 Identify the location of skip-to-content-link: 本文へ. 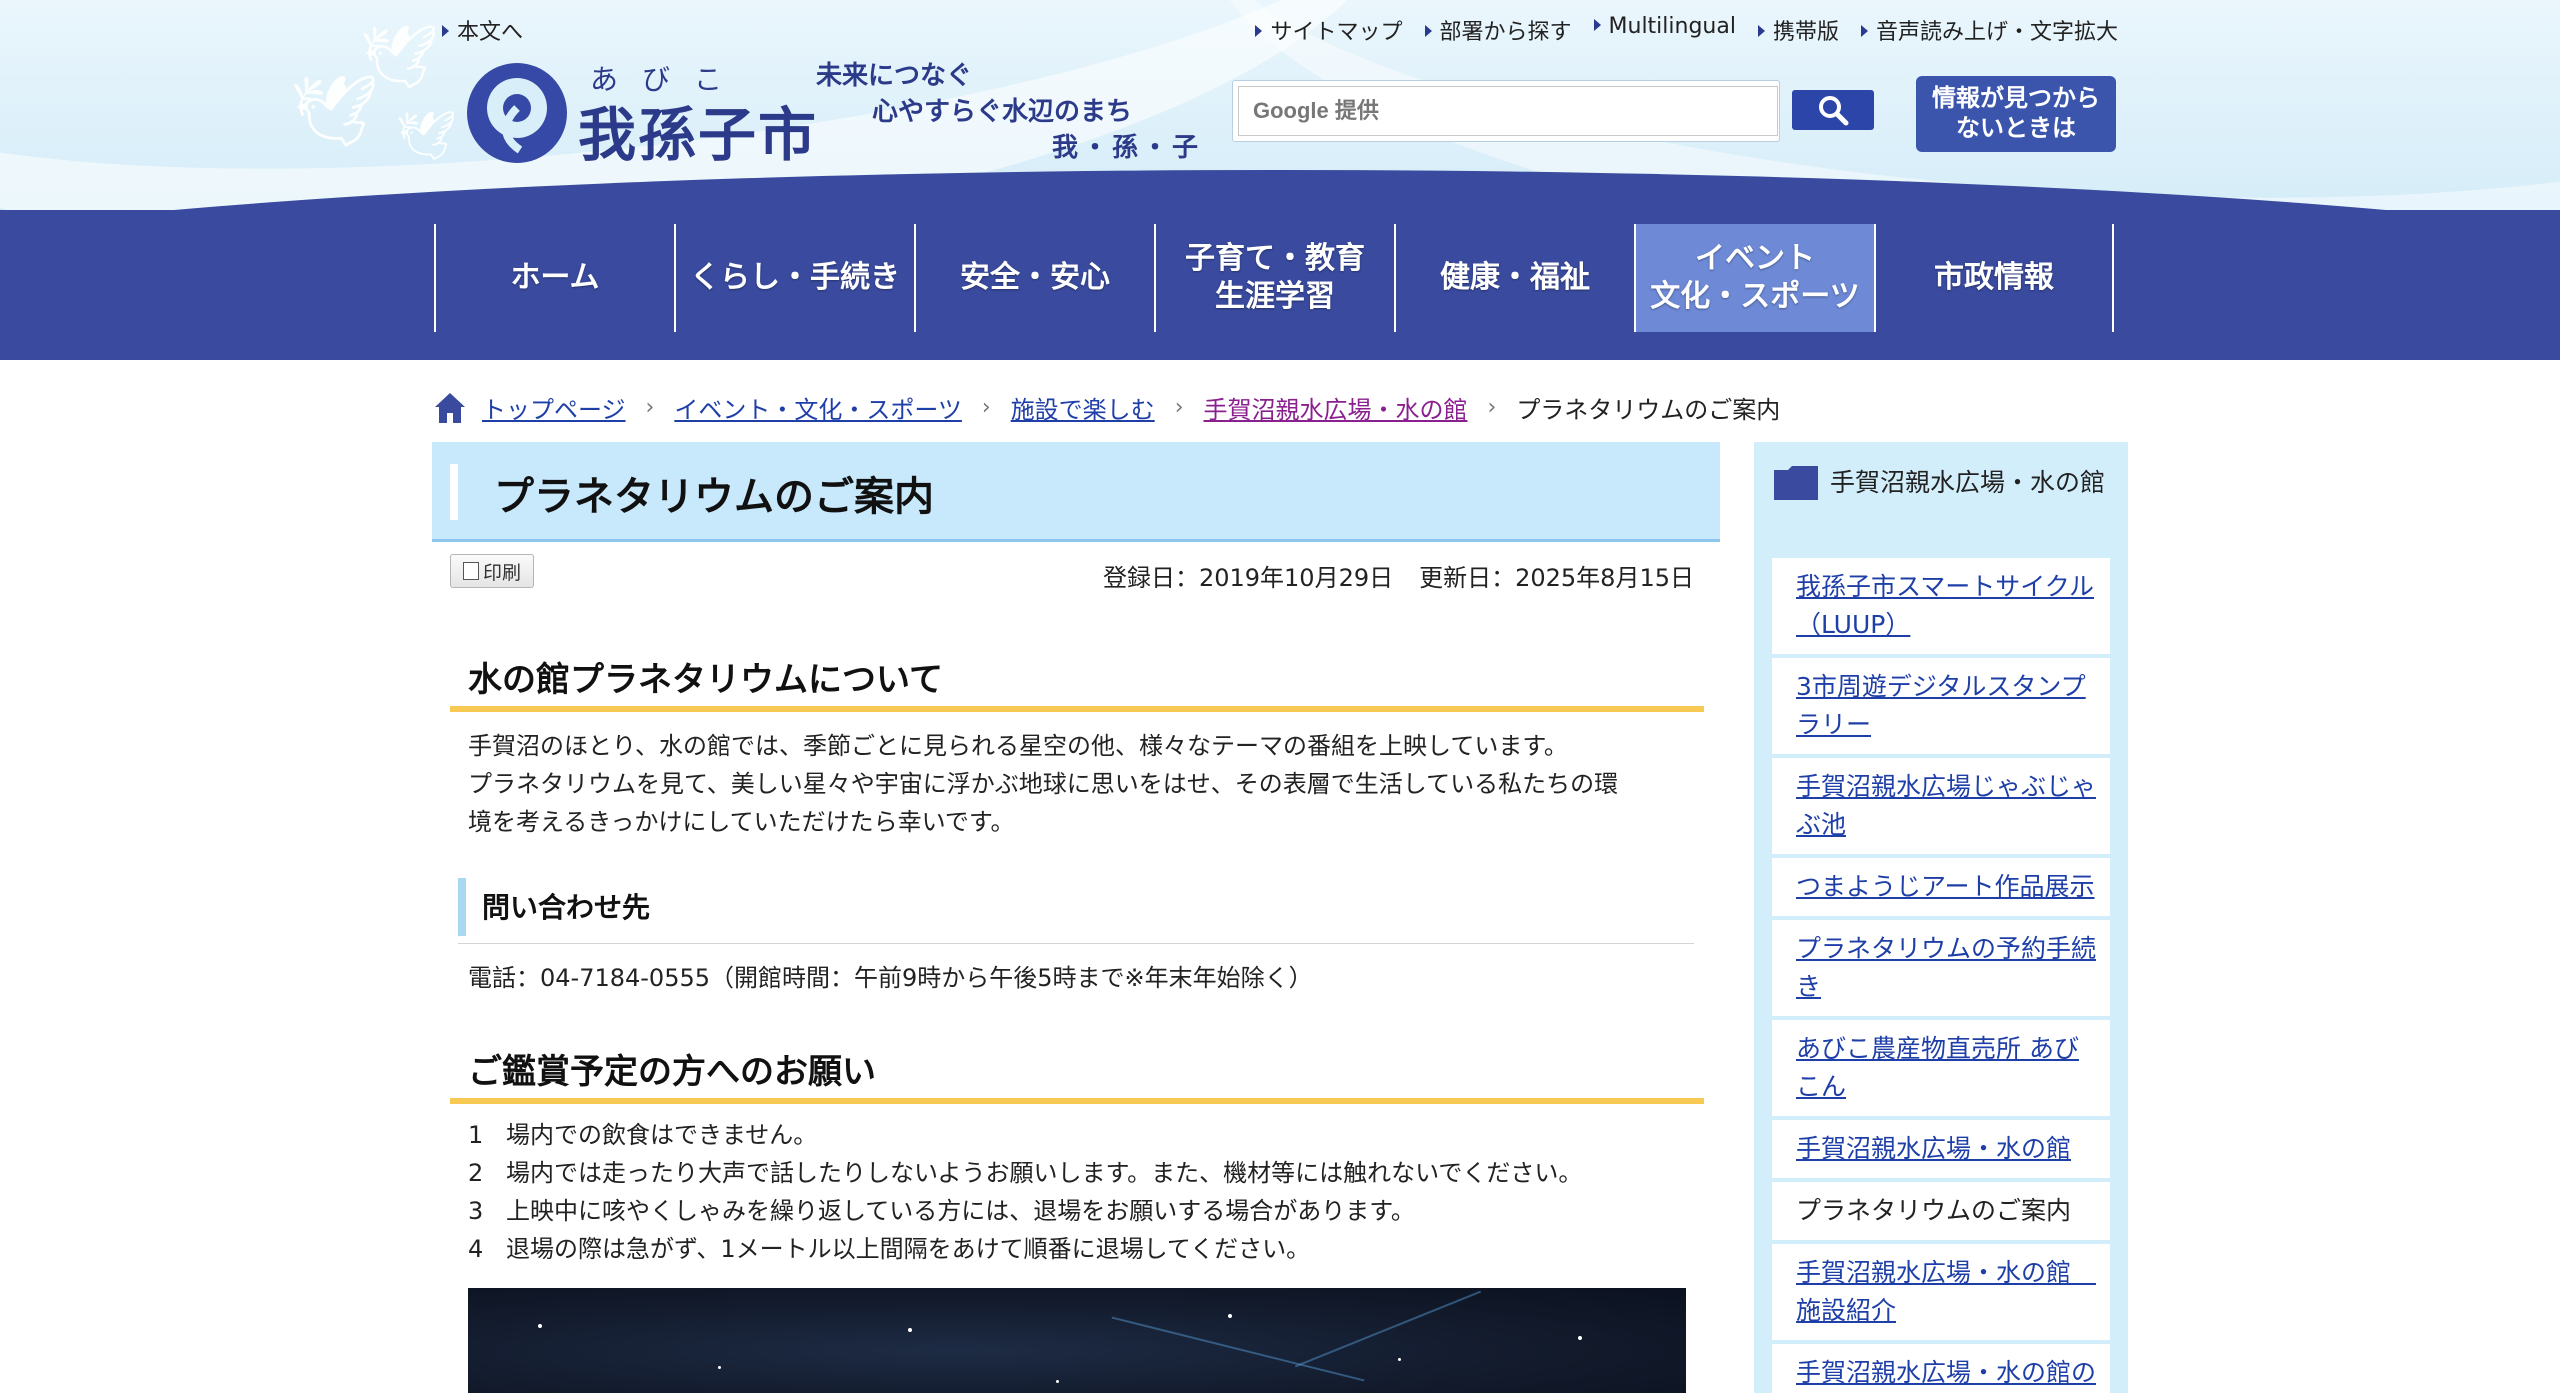
(482, 30).